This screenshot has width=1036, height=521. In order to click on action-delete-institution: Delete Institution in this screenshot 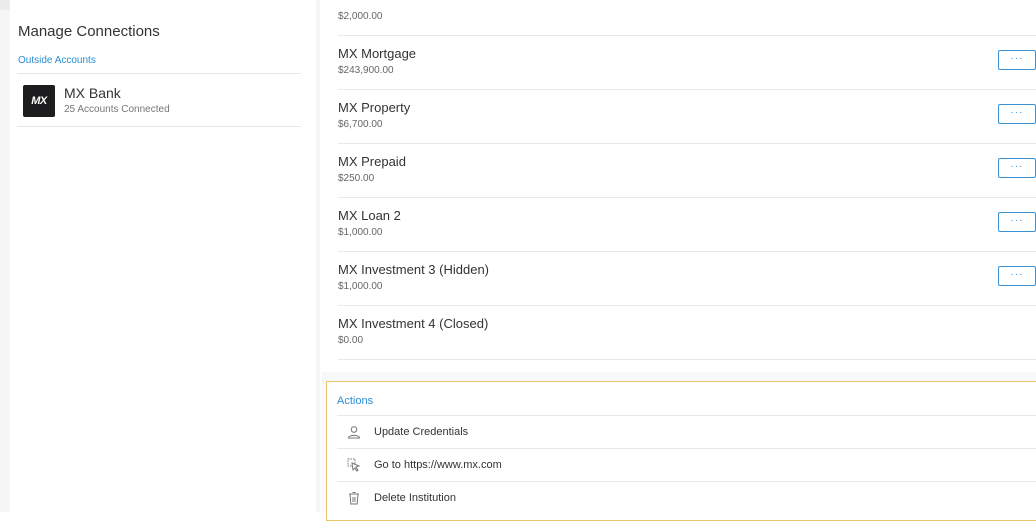, I will do `click(401, 498)`.